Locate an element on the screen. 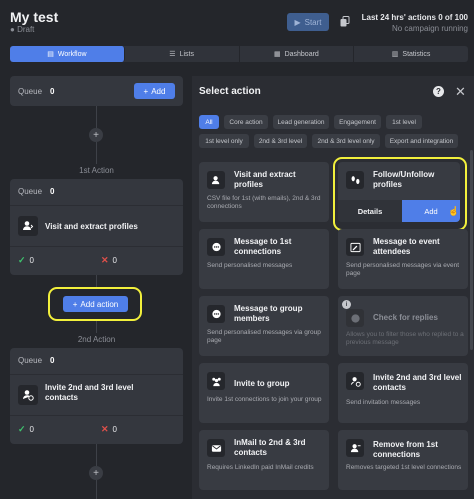 This screenshot has width=474, height=499. filter-1st-level: 1st level is located at coordinates (404, 122).